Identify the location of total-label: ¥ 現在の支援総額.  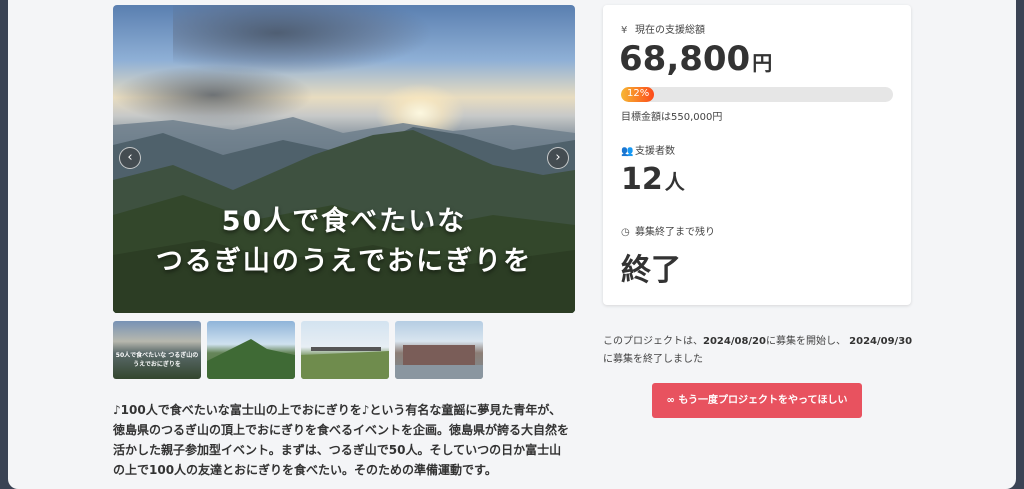
(663, 30).